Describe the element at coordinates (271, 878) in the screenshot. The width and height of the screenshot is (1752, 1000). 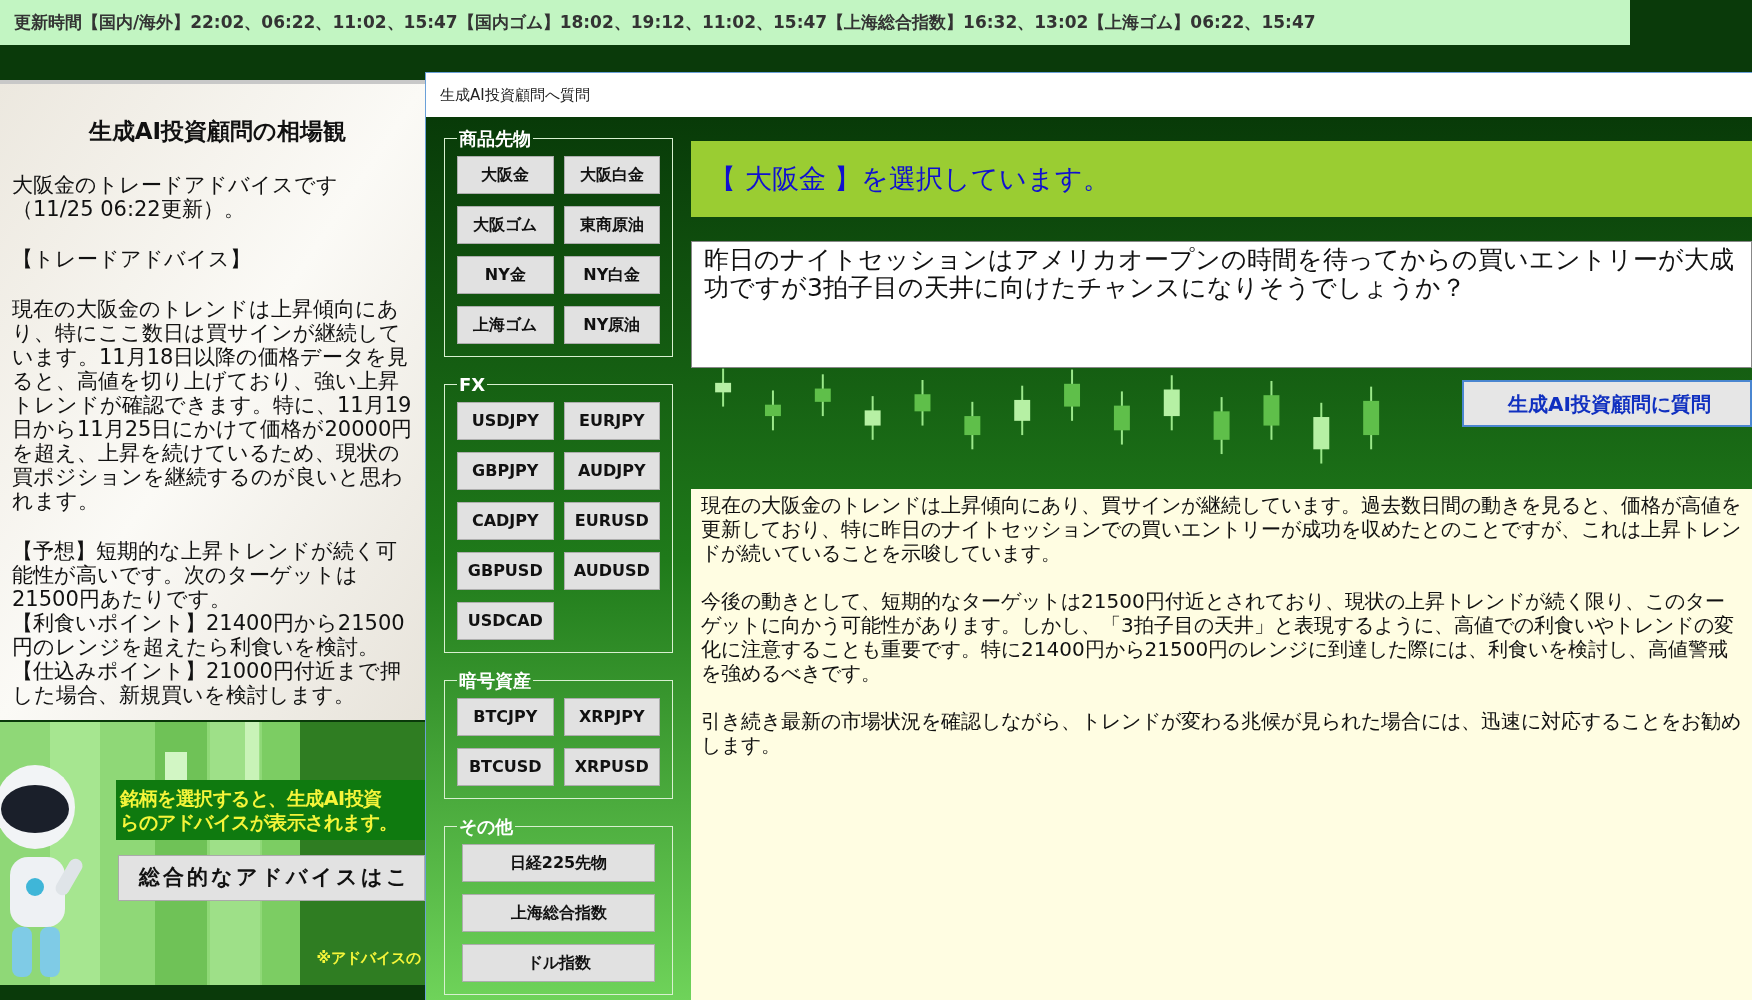
I see `overall-advice-button: 総合的なアドバイスはこ` at that location.